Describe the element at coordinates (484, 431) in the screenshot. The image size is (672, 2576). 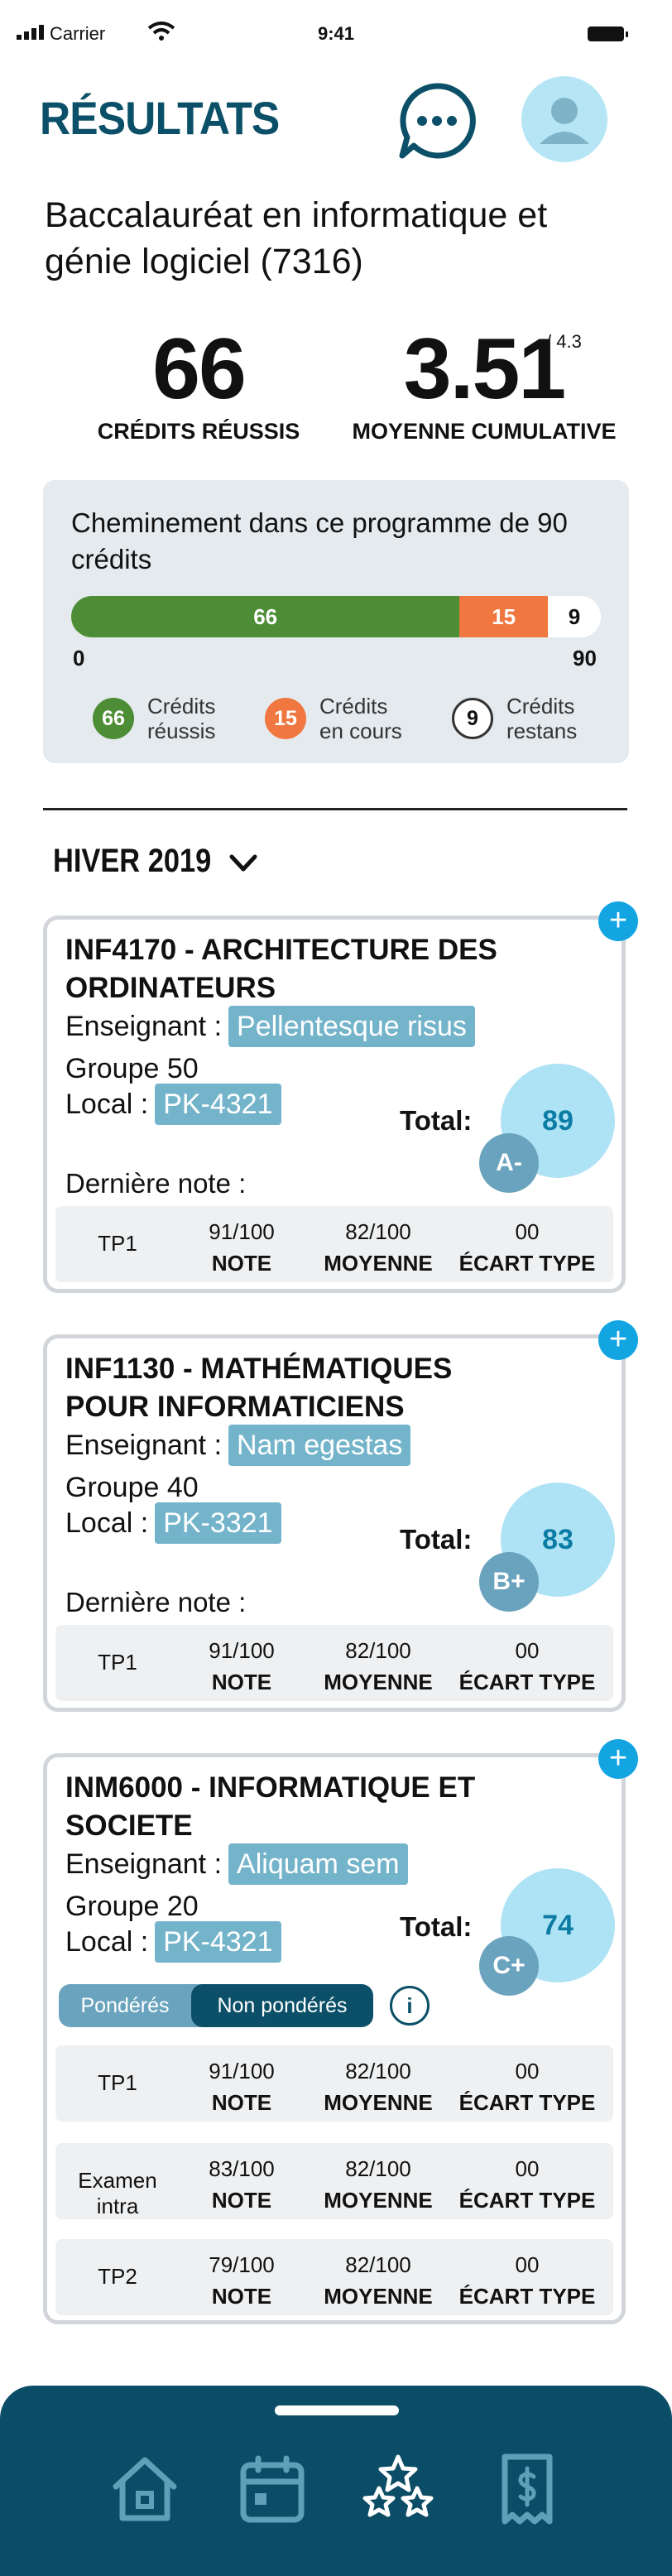
I see `gpa-label: MOYENNE CUMULATIVE` at that location.